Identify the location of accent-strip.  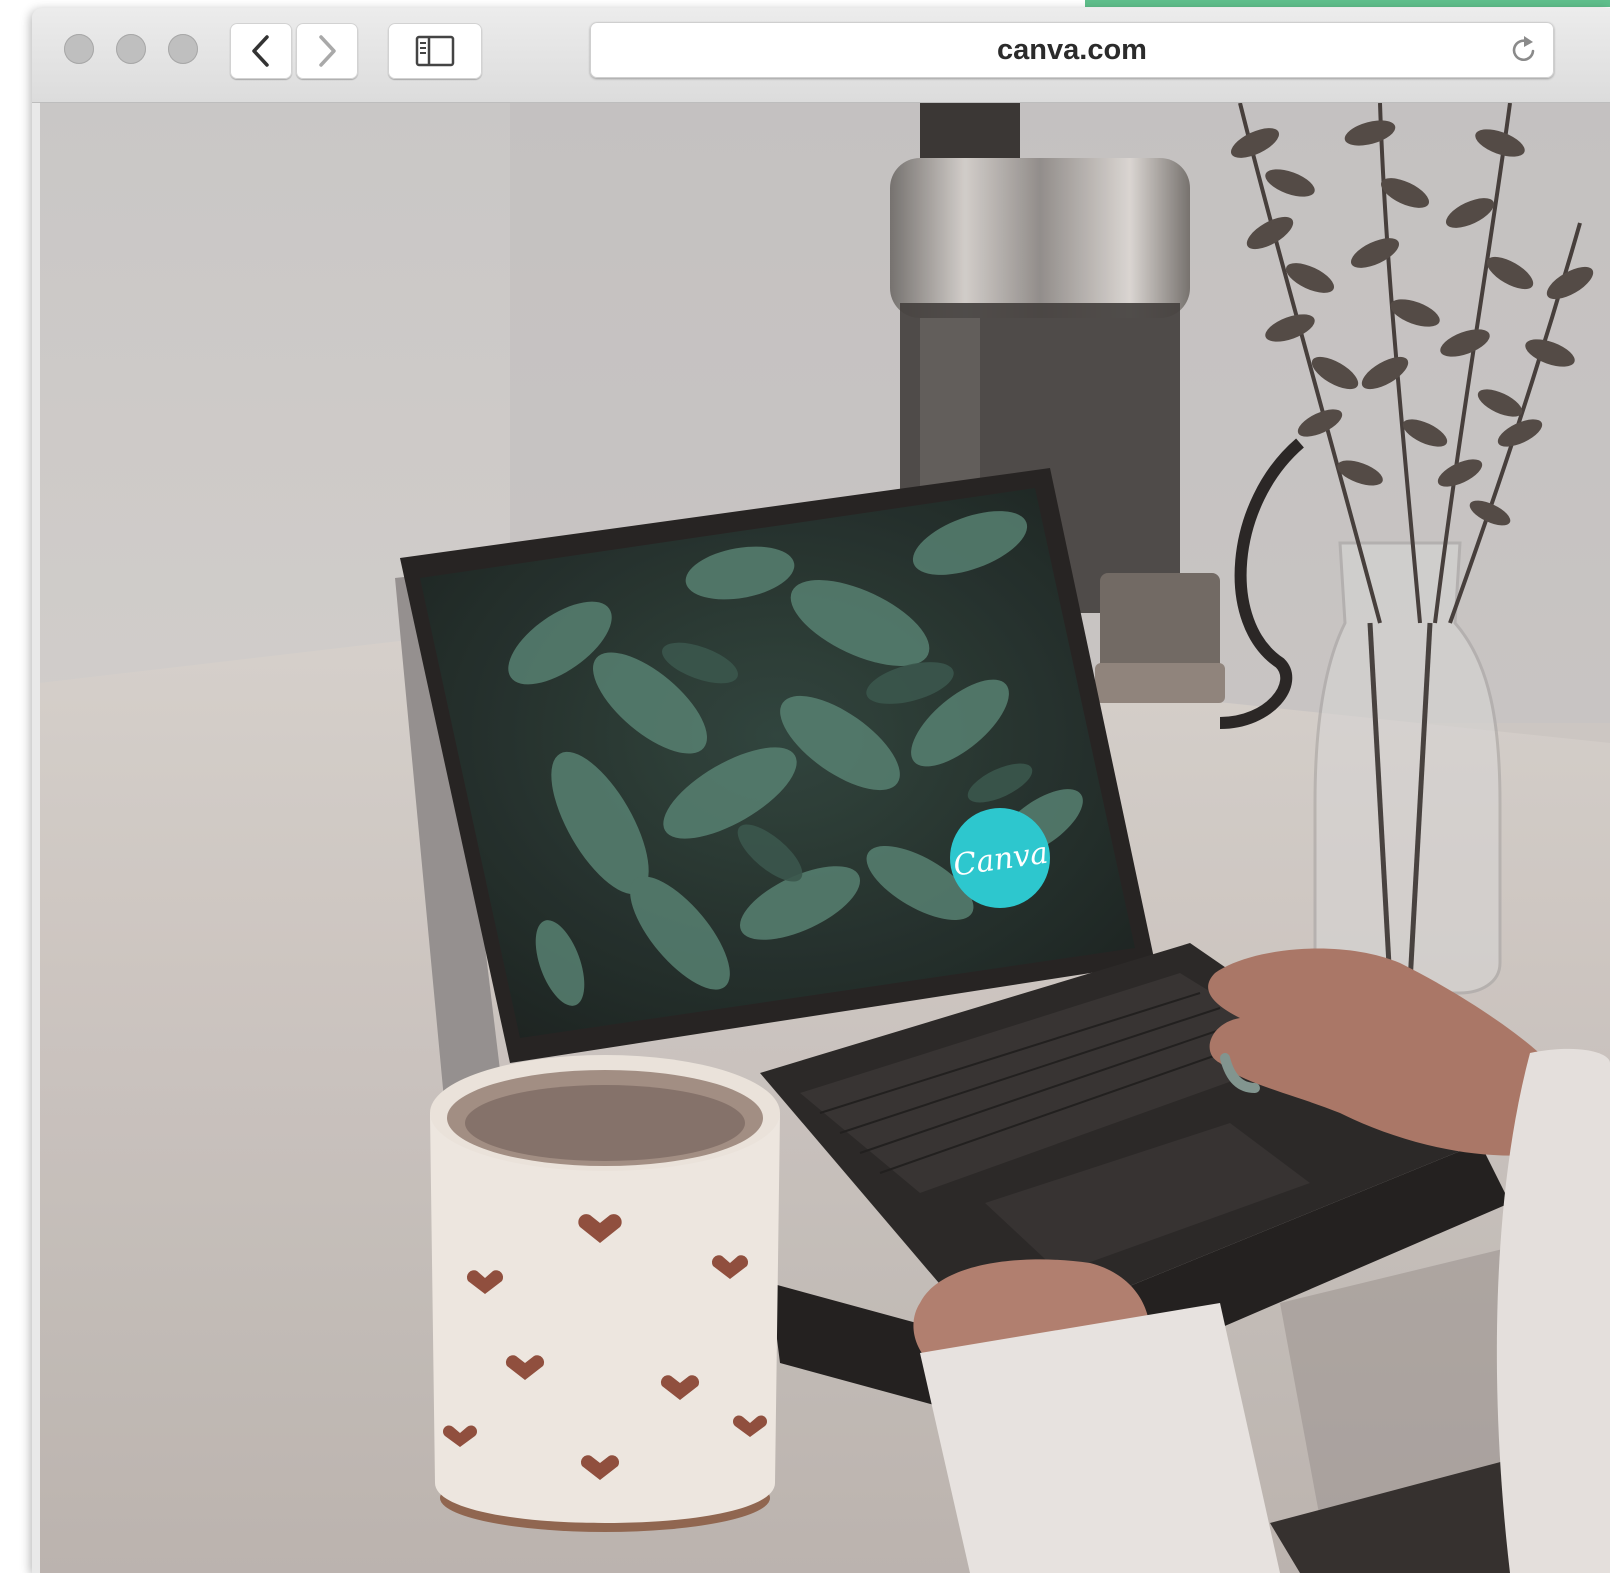
(1347, 3).